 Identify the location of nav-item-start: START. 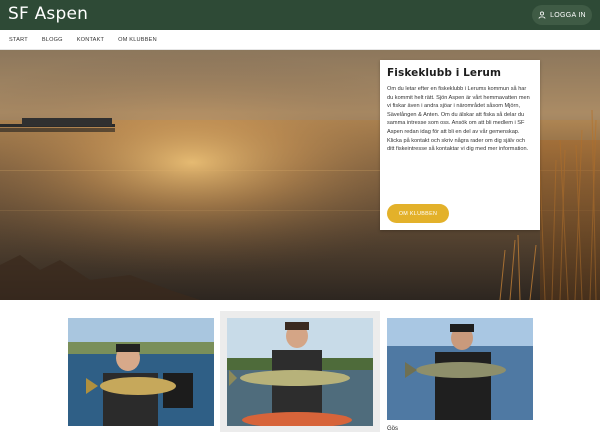
(18, 40).